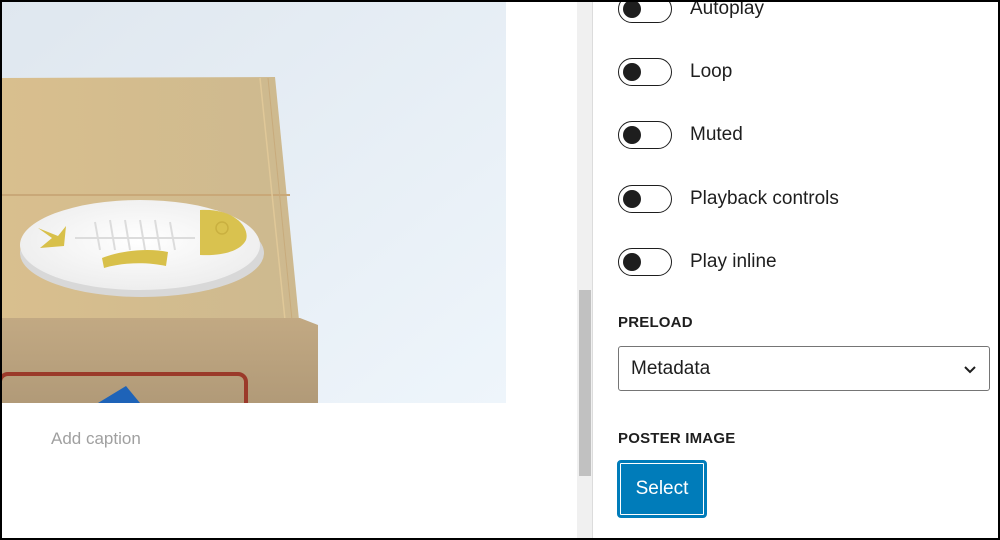 This screenshot has height=540, width=1000. What do you see at coordinates (645, 135) in the screenshot?
I see `muted-toggle` at bounding box center [645, 135].